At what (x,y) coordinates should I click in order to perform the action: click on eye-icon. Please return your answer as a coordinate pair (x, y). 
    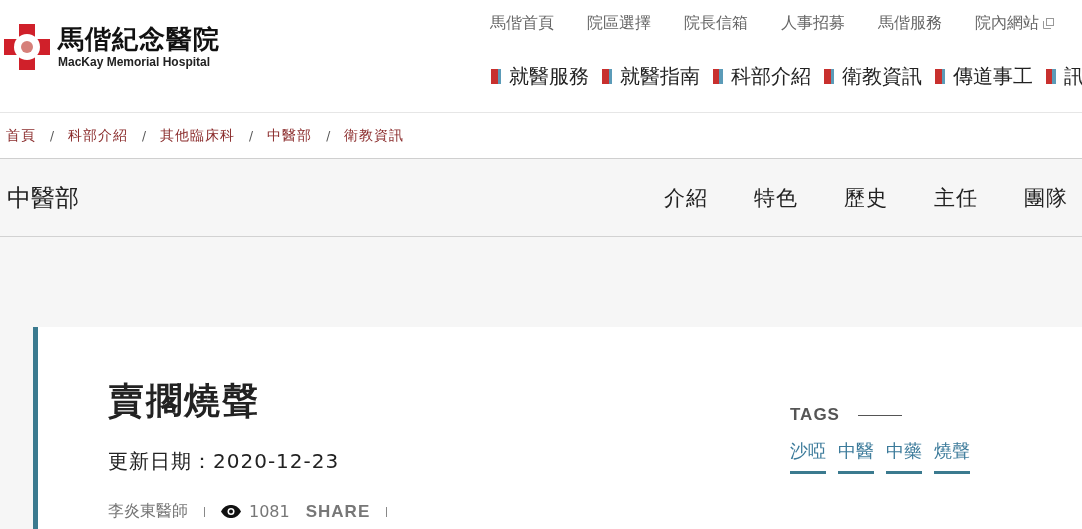
    Looking at the image, I should click on (231, 511).